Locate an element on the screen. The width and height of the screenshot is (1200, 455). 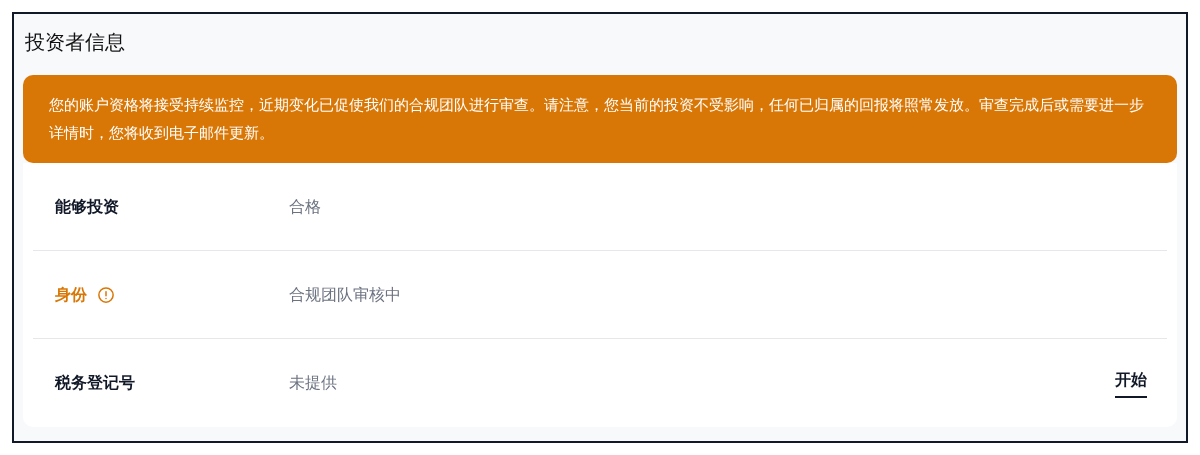
field-value: 合规团队审核中 is located at coordinates (345, 294).